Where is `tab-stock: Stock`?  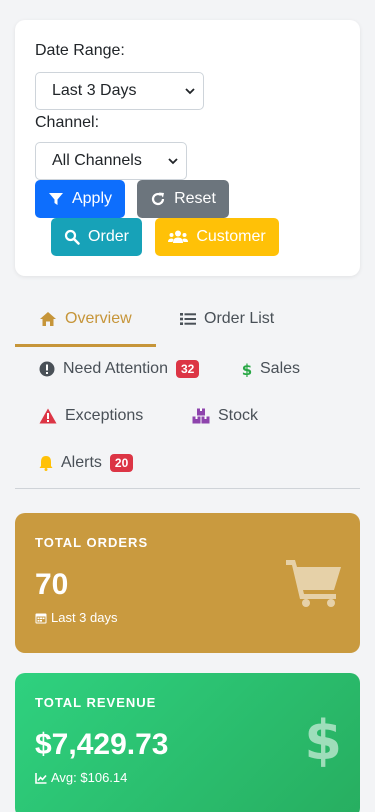
tab-stock: Stock is located at coordinates (225, 416).